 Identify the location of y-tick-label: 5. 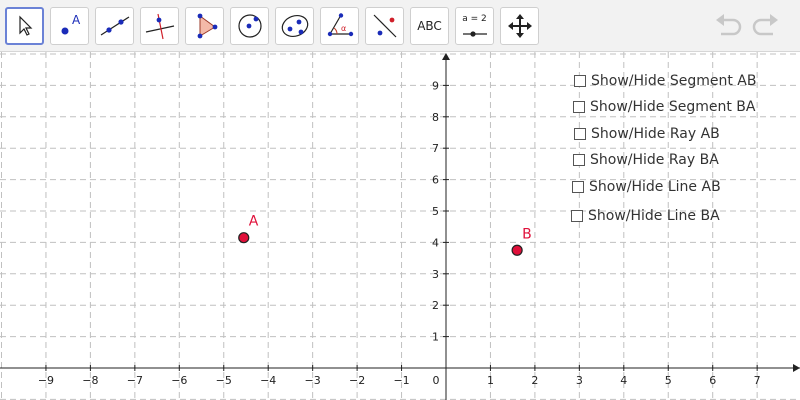
(435, 211).